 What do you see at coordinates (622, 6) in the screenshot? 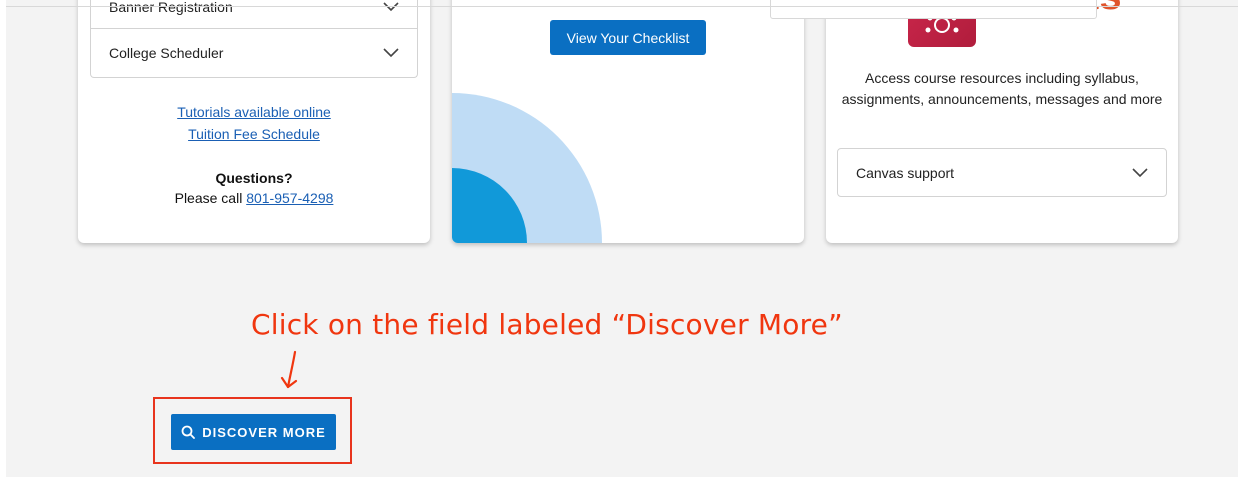
I see `divider` at bounding box center [622, 6].